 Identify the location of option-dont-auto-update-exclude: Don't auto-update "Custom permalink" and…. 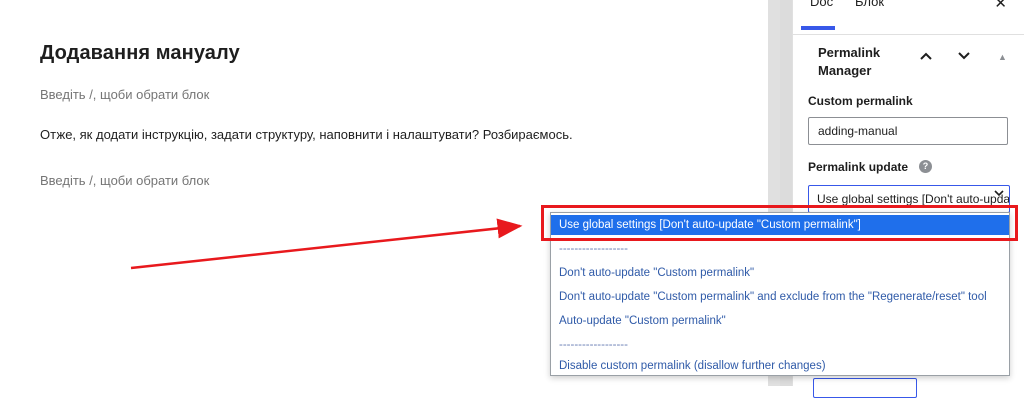
(780, 297).